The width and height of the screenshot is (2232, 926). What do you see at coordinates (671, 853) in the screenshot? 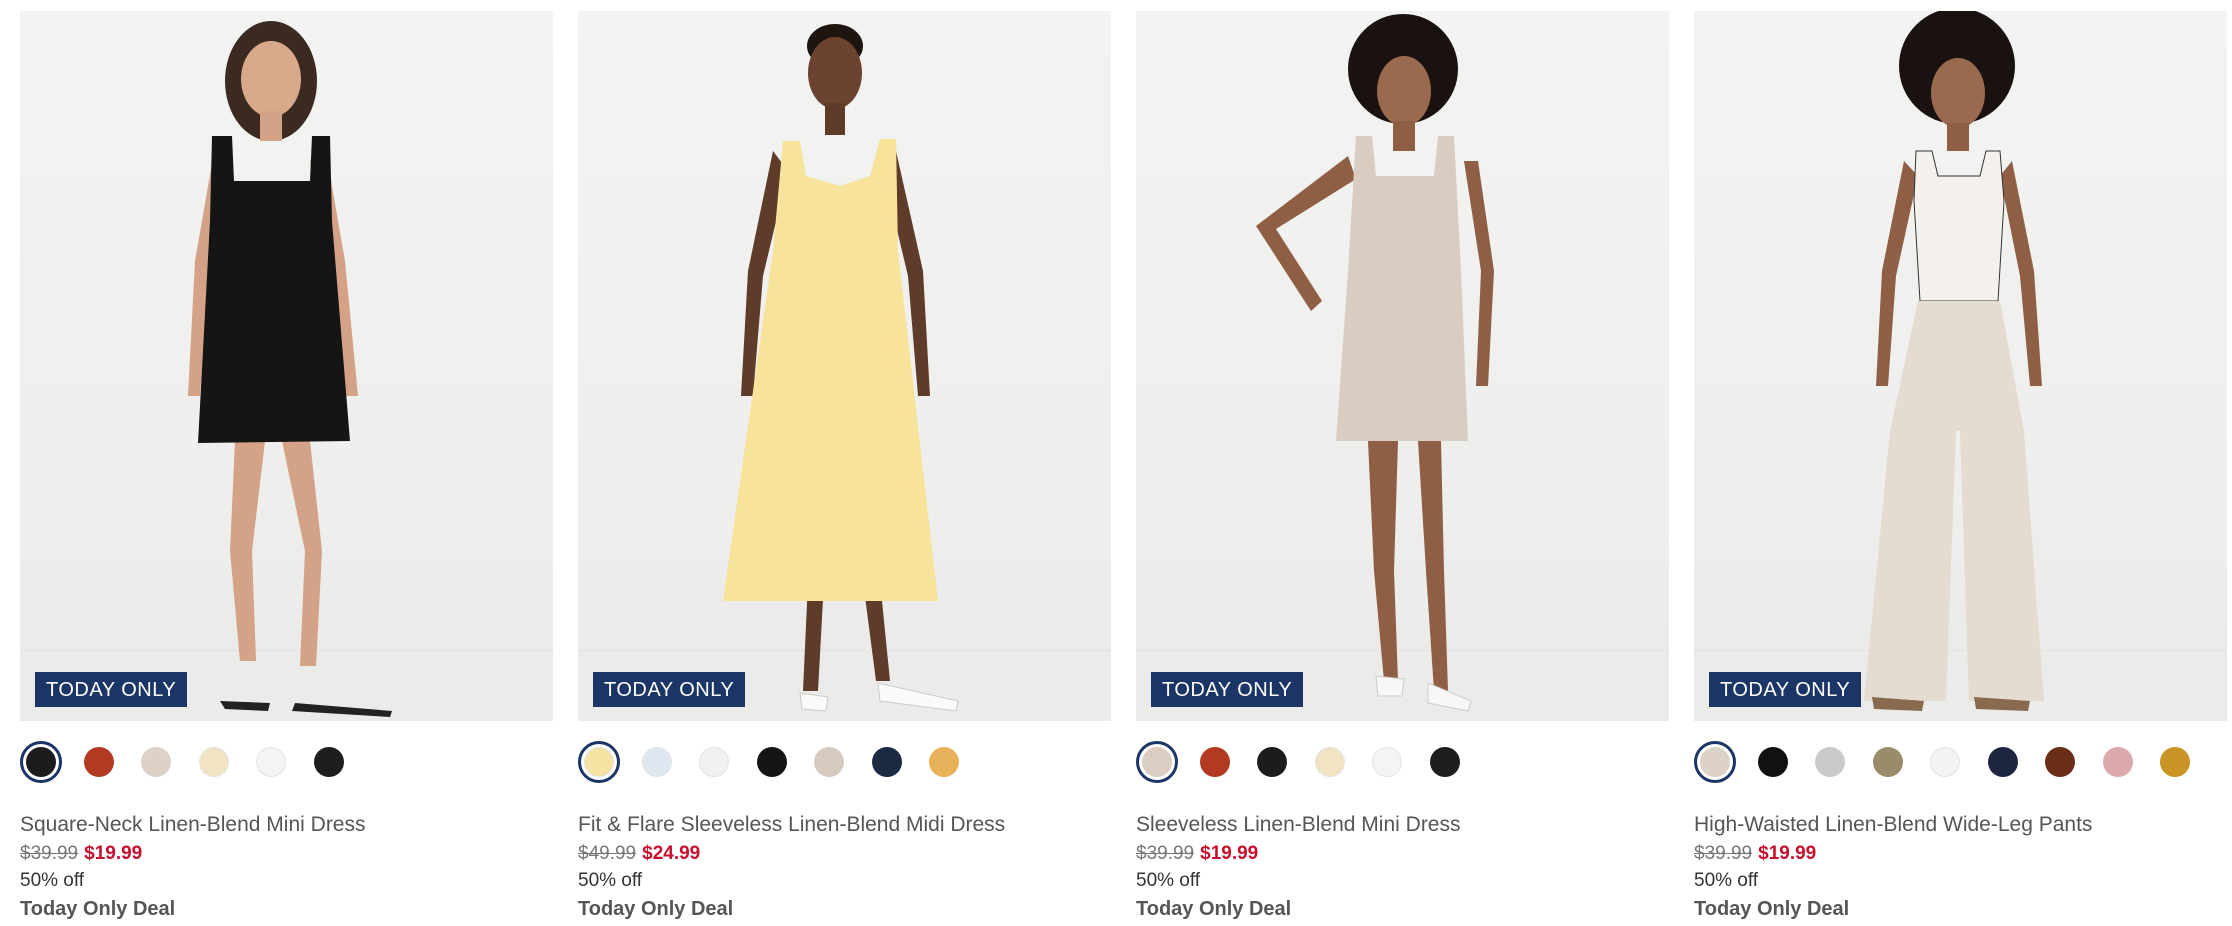
I see `sale-price: $24.99` at bounding box center [671, 853].